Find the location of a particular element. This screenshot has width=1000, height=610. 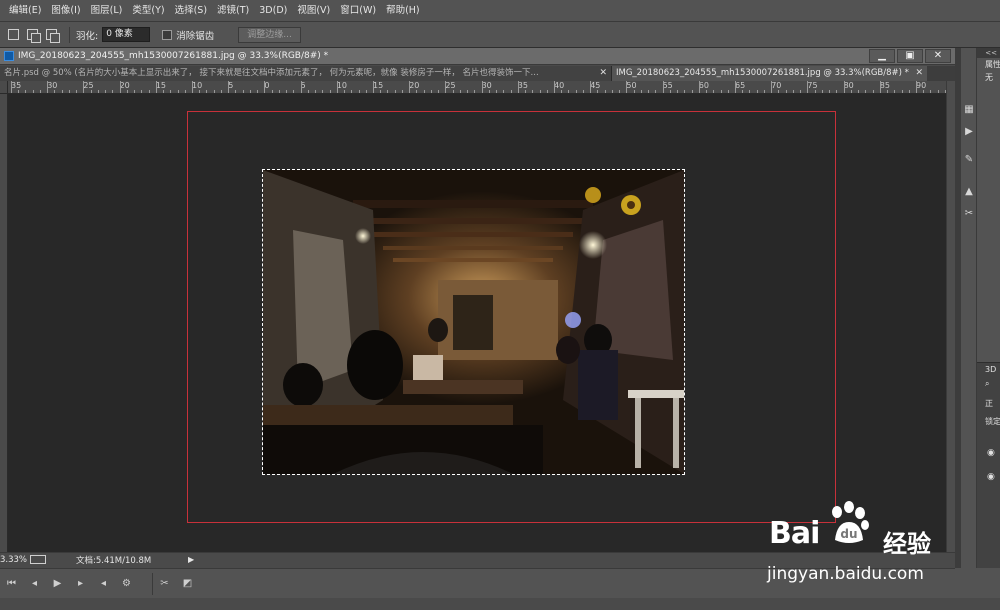

clone-source-icon: ▲ is located at coordinates (969, 192).